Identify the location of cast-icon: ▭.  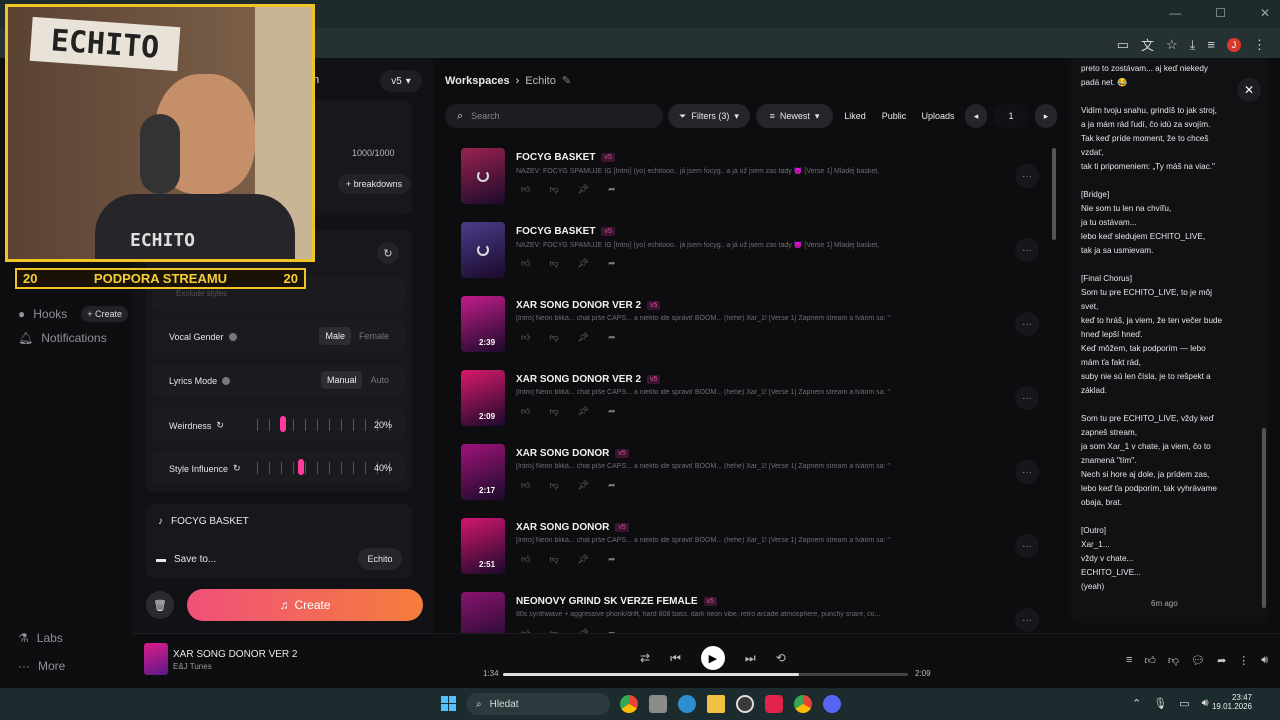
(1123, 45).